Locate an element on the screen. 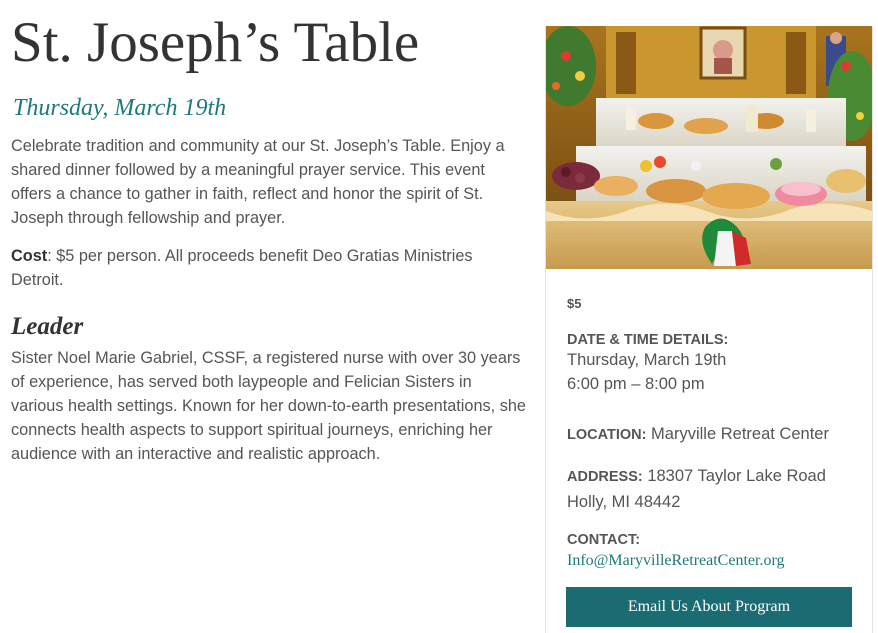  page-title: St. Joseph’s Table is located at coordinates (215, 42).